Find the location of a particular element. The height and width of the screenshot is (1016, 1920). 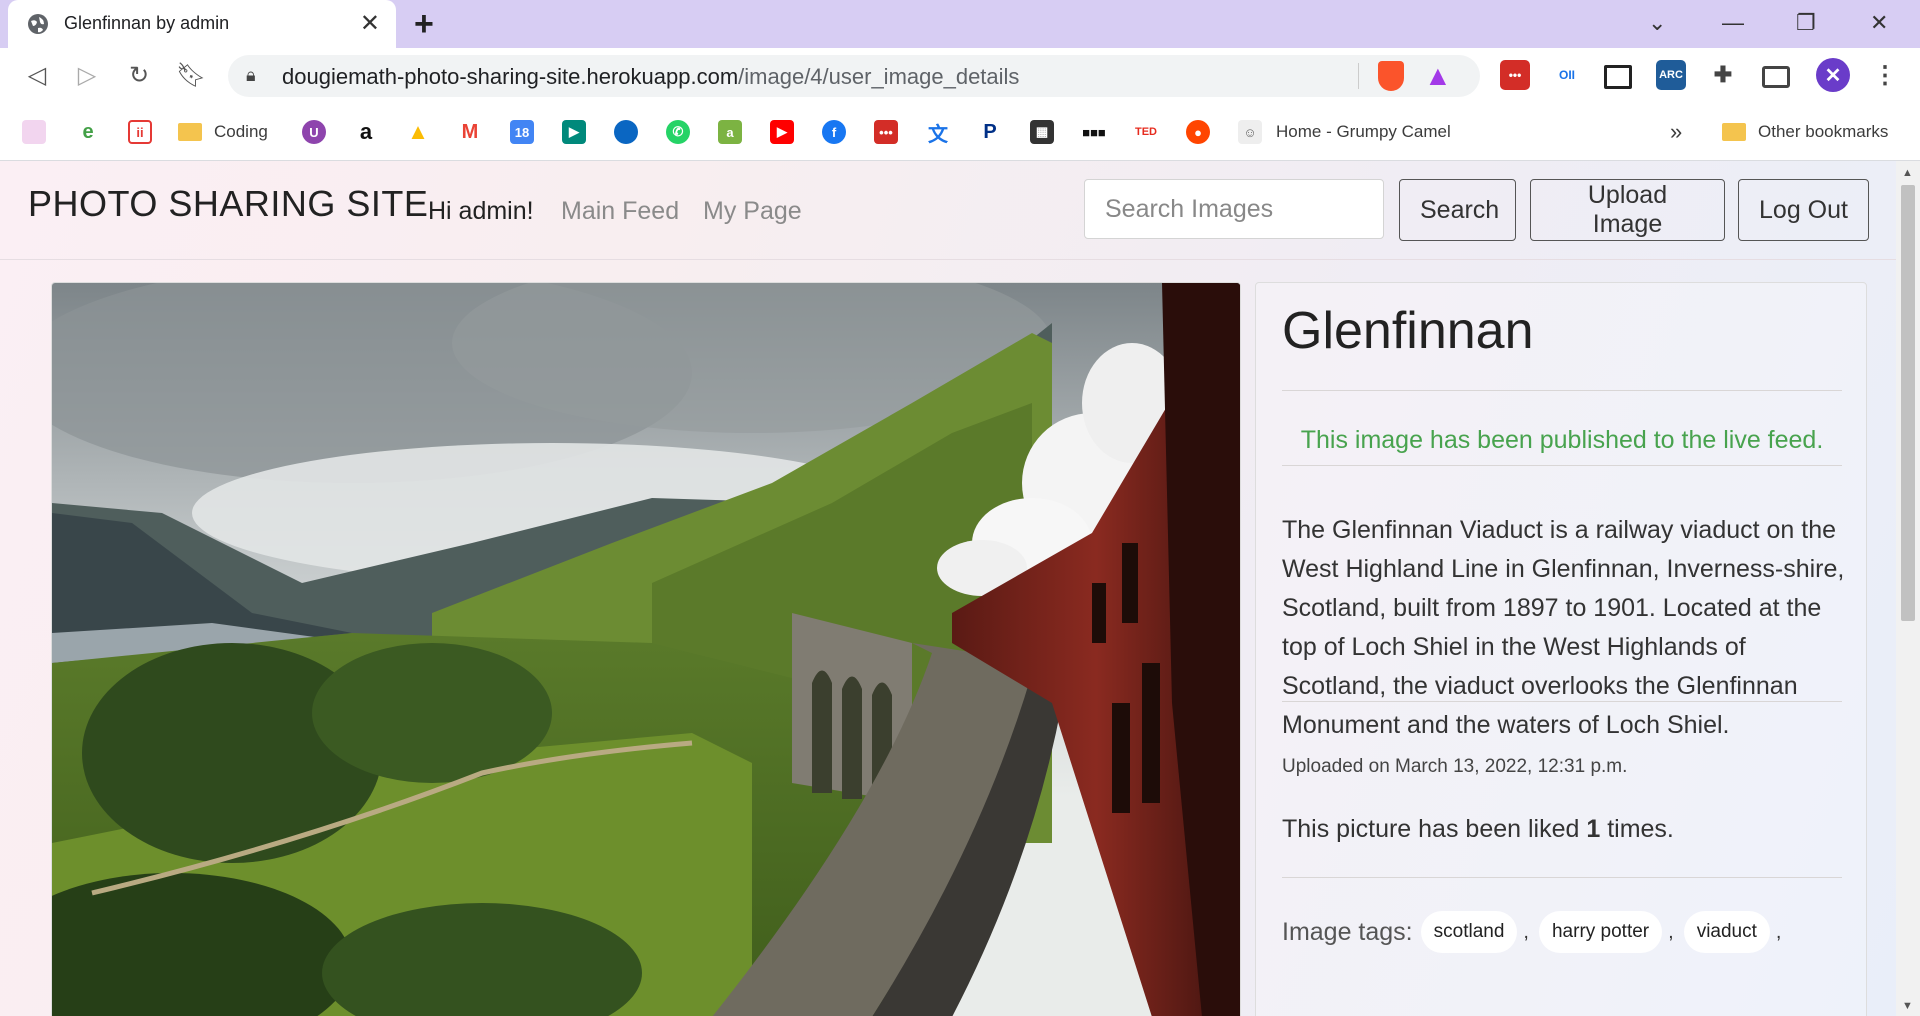

whatsapp-icon: ✆ is located at coordinates (678, 132).